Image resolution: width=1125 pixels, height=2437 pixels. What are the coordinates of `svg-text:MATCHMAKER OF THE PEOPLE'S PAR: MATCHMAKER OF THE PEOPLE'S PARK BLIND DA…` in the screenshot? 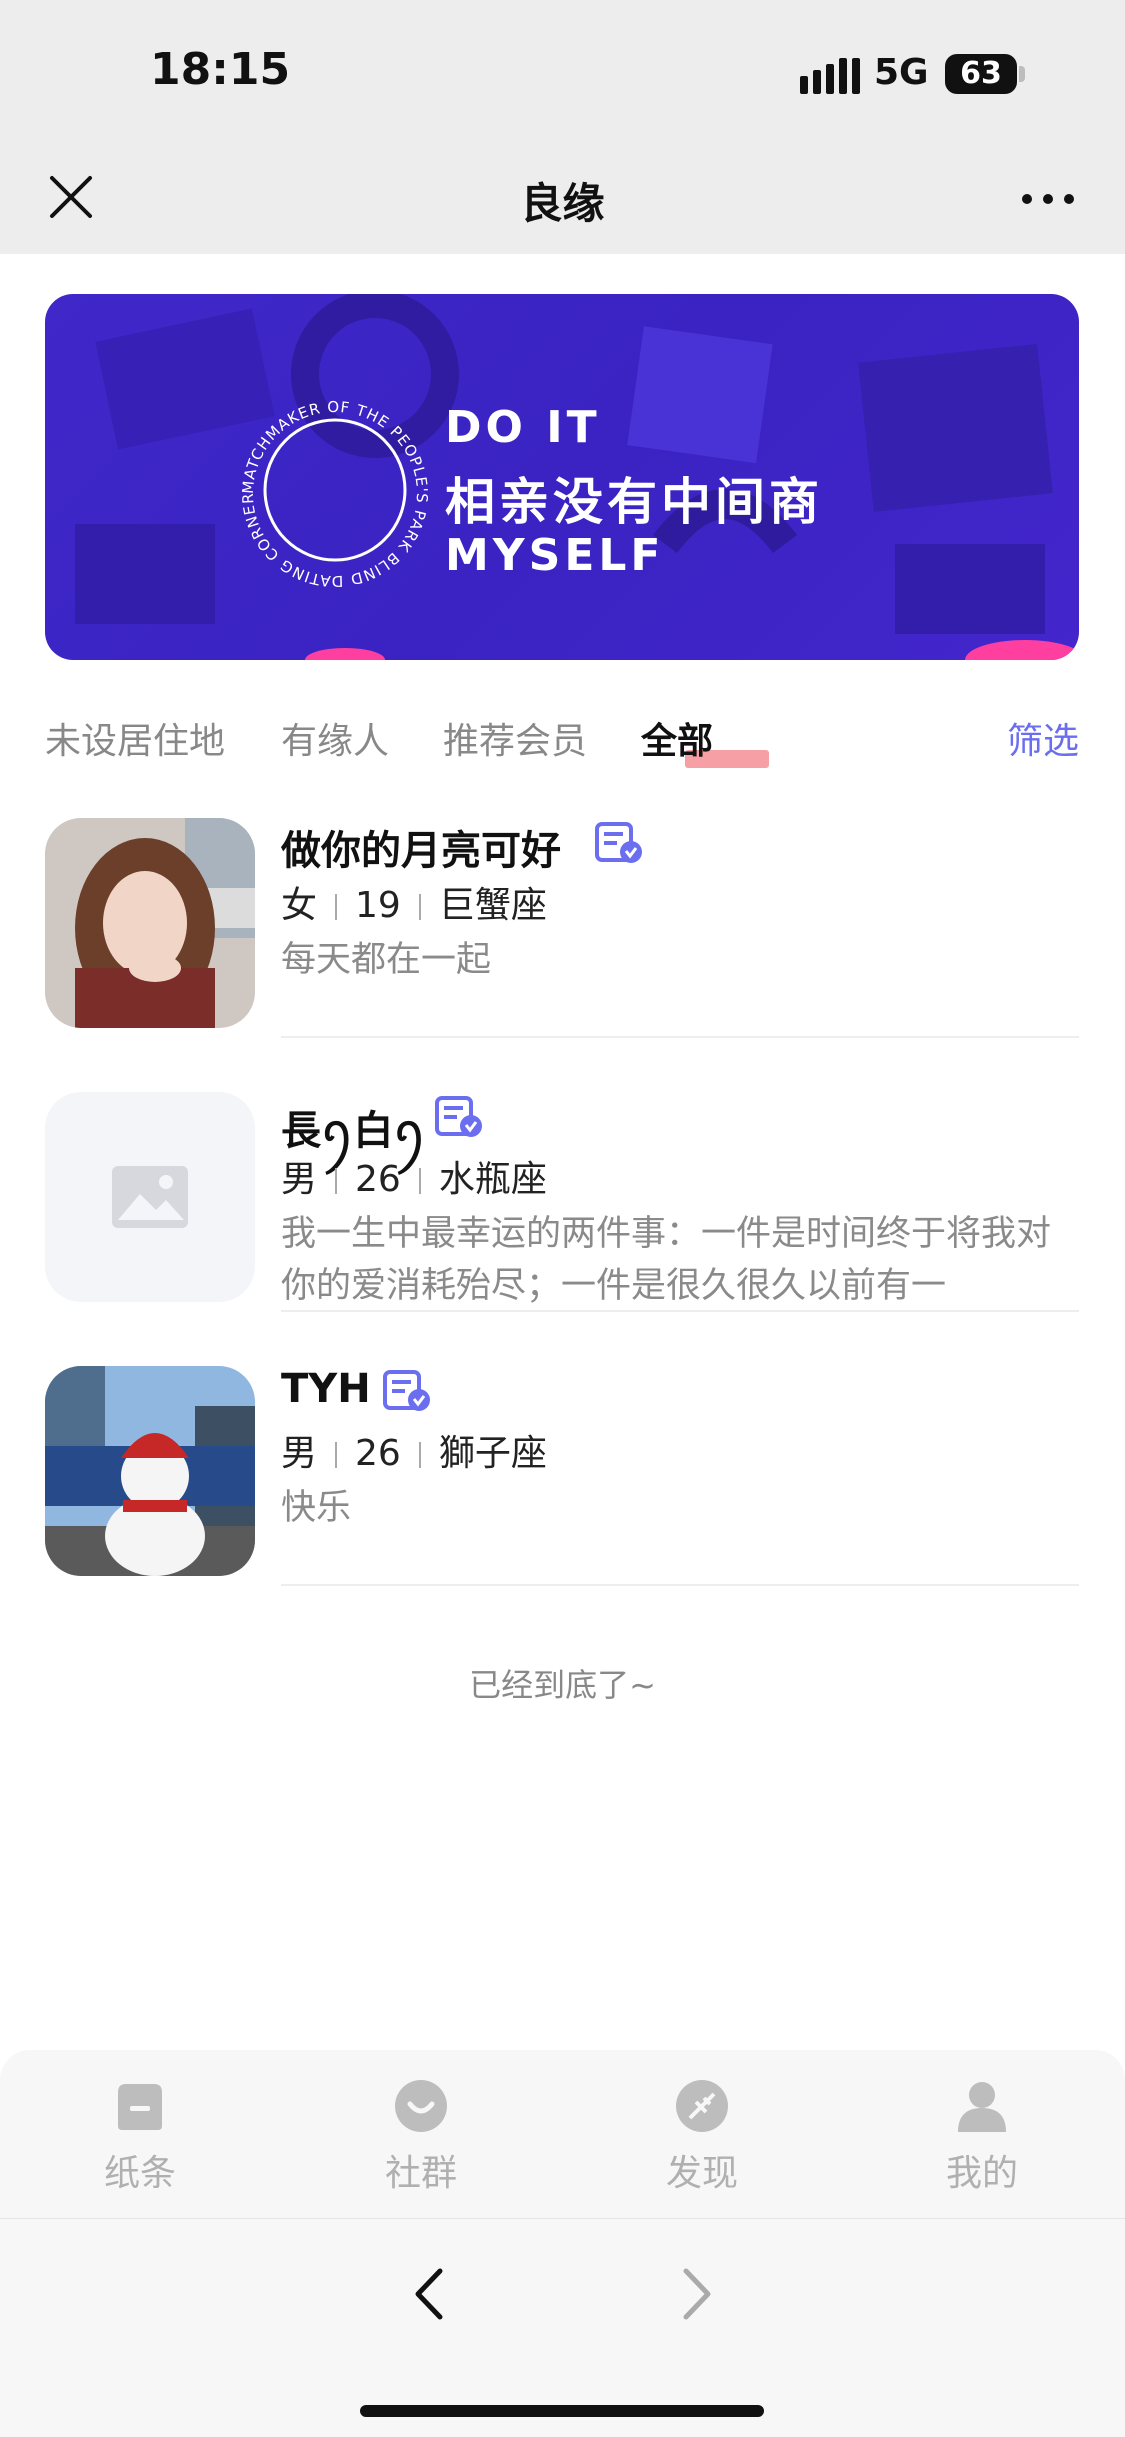 It's located at (333, 492).